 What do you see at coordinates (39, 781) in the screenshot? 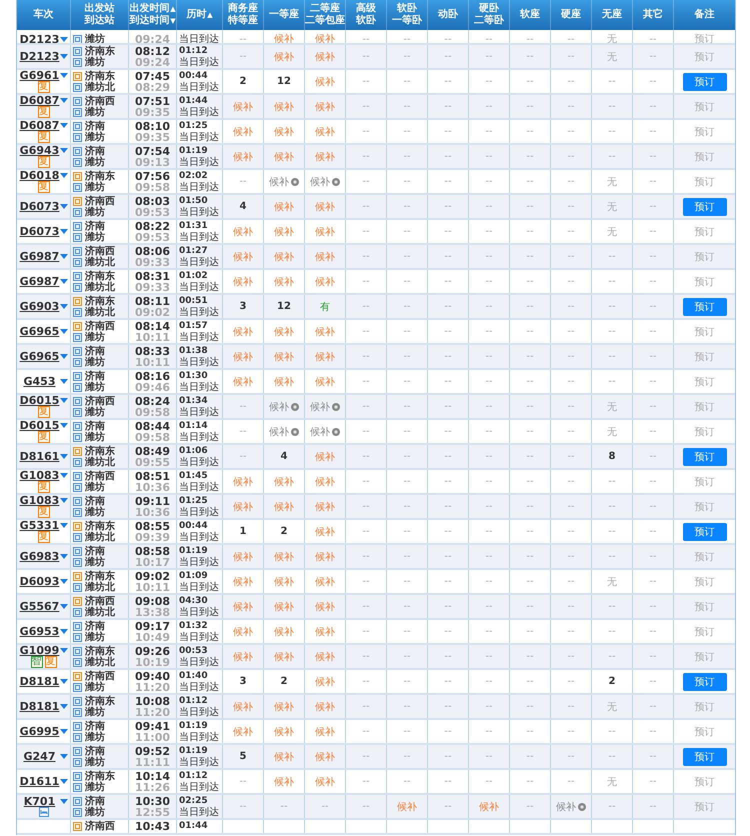
I see `train-number-link: D1611` at bounding box center [39, 781].